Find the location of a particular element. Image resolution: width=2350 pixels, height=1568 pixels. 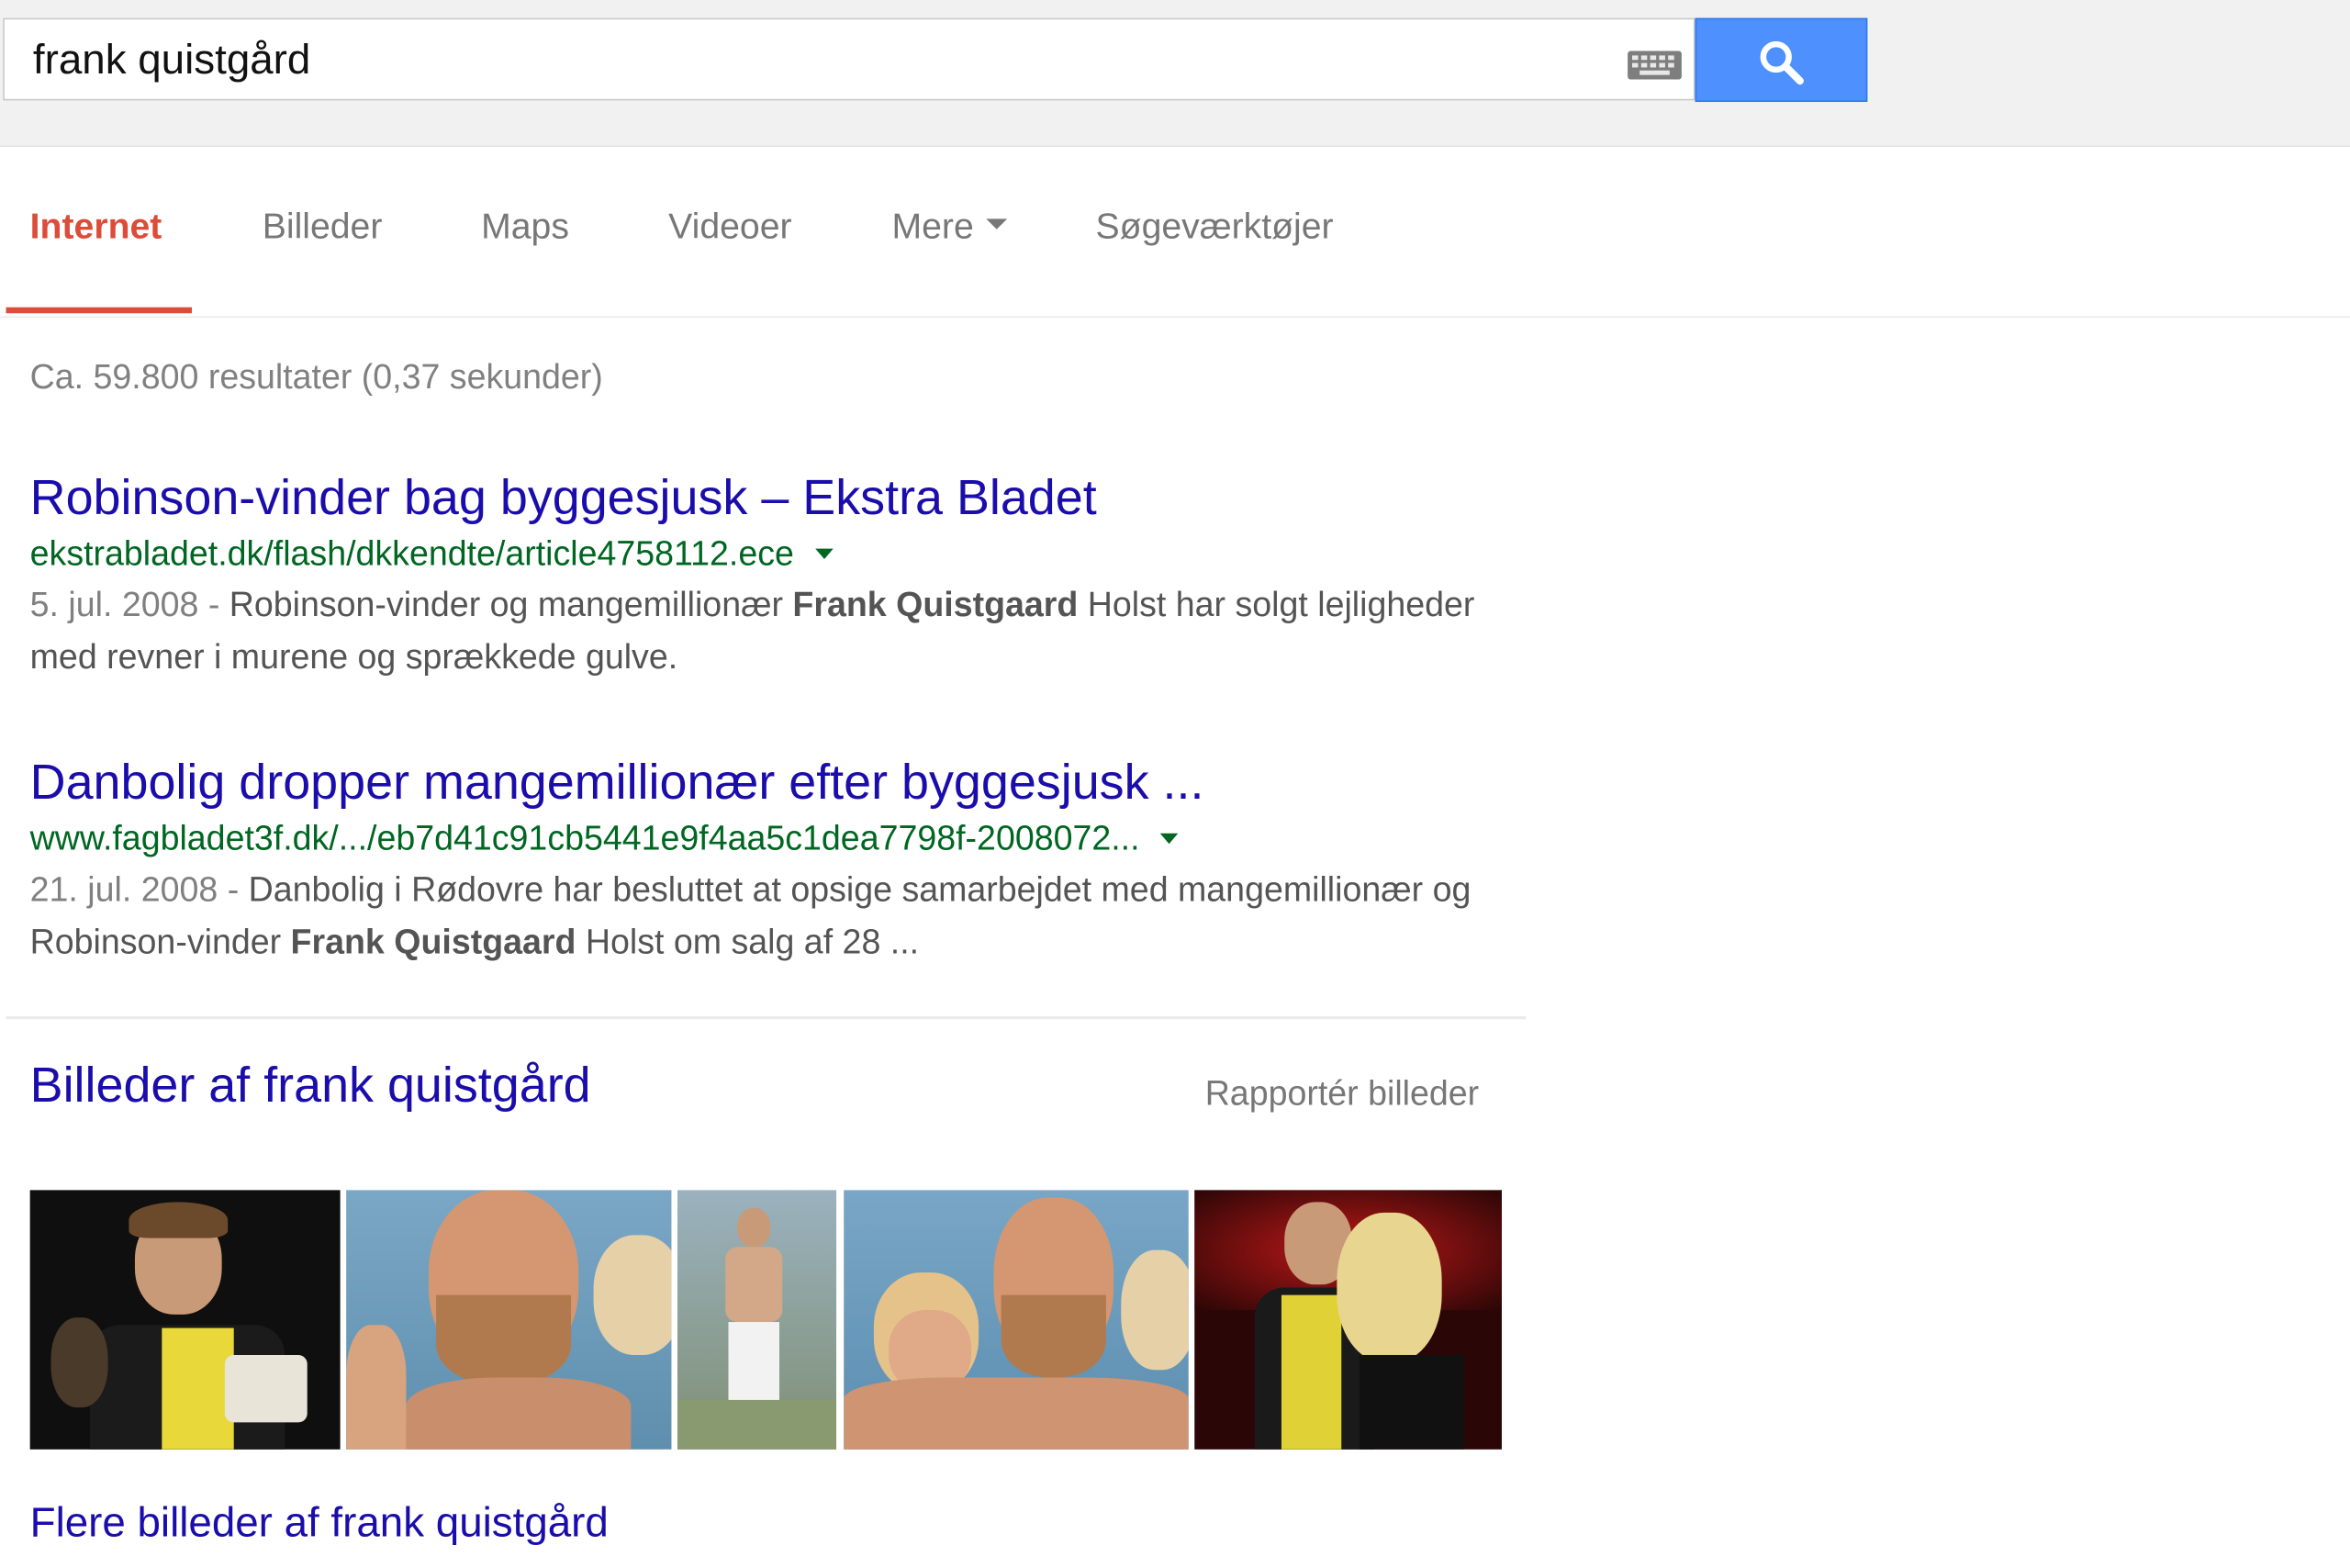

magnifier-icon is located at coordinates (1782, 62).